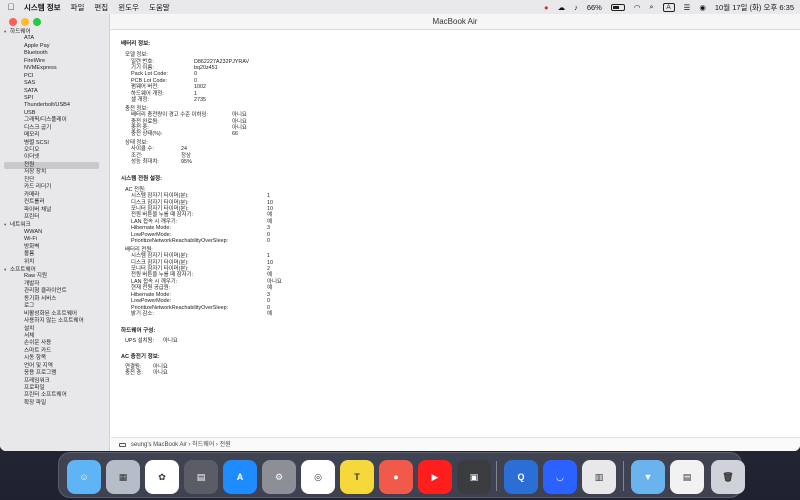  Describe the element at coordinates (54, 321) in the screenshot. I see `sidebar-item: 사용하지 않는 소프트웨어` at that location.